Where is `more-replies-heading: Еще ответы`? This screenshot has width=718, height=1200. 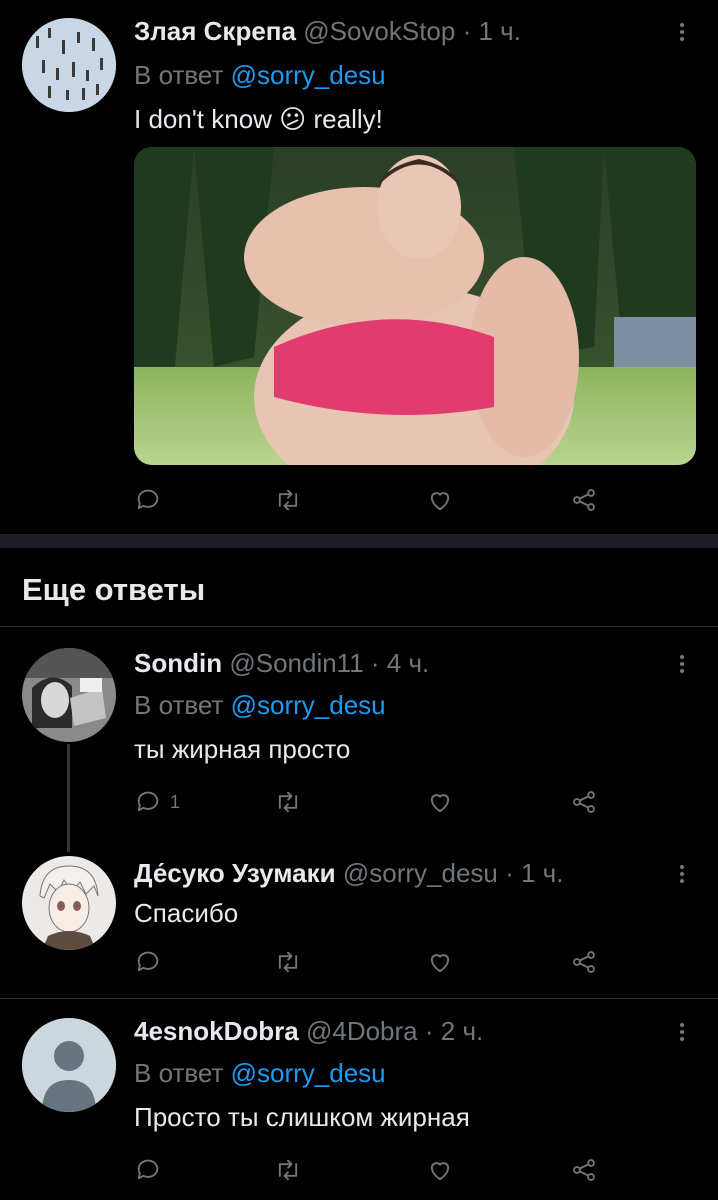
more-replies-heading: Еще ответы is located at coordinates (114, 589).